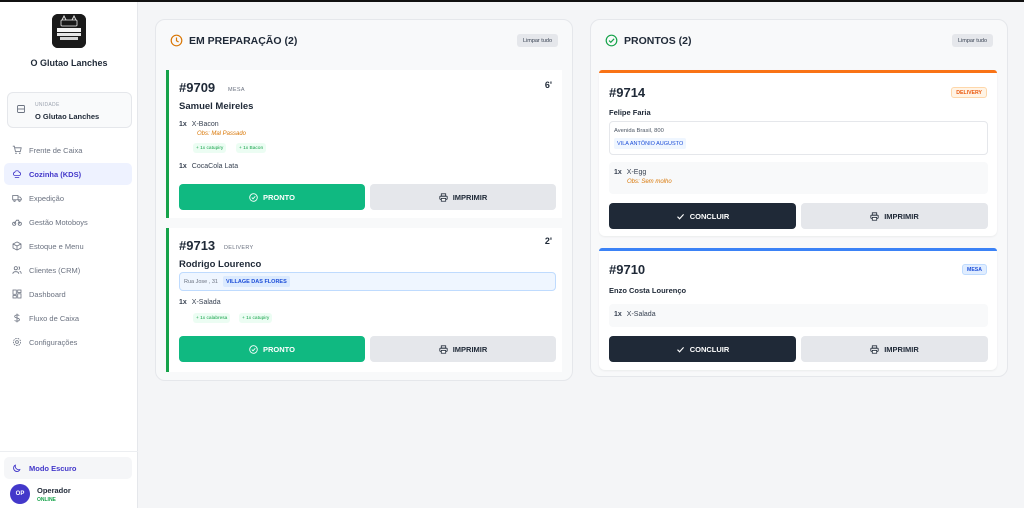 This screenshot has width=1024, height=508. Describe the element at coordinates (216, 106) in the screenshot. I see `customer-name: Samuel Meireles` at that location.